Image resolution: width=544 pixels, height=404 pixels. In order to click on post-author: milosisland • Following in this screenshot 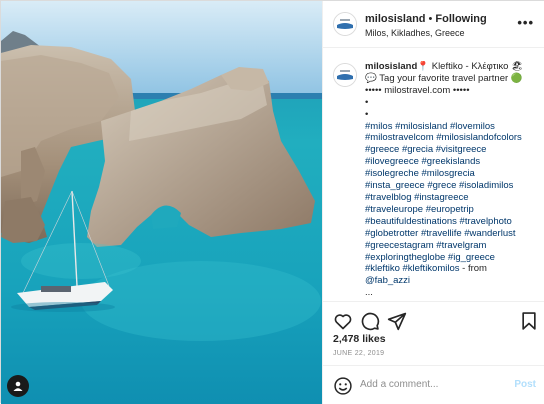, I will do `click(426, 19)`.